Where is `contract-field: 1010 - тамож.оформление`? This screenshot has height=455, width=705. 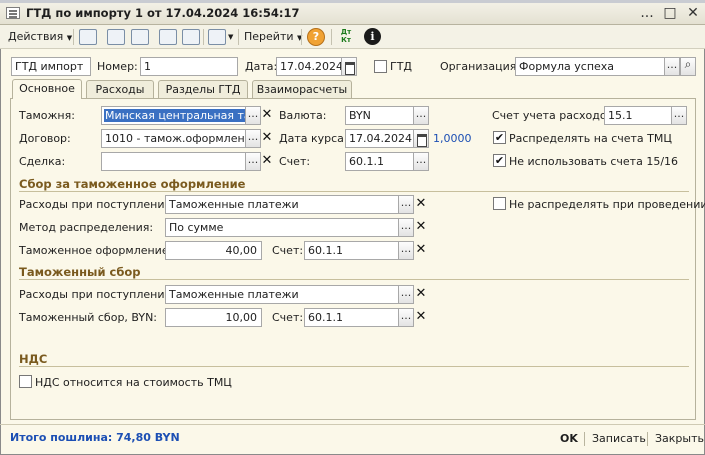
contract-field: 1010 - тамож.оформление is located at coordinates (173, 138).